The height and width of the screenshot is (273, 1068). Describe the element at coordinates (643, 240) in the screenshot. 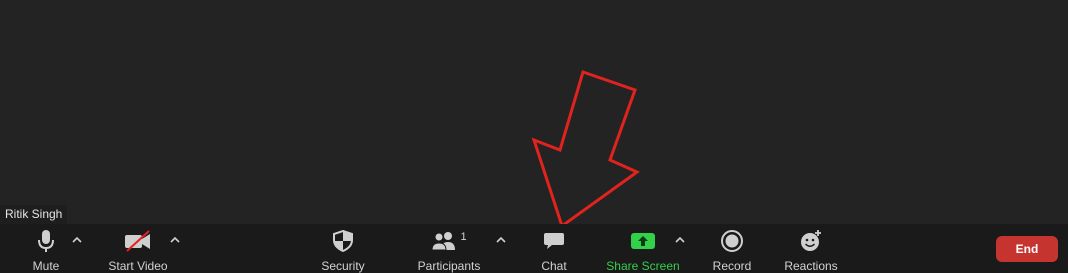

I see `share-screen-icon` at that location.